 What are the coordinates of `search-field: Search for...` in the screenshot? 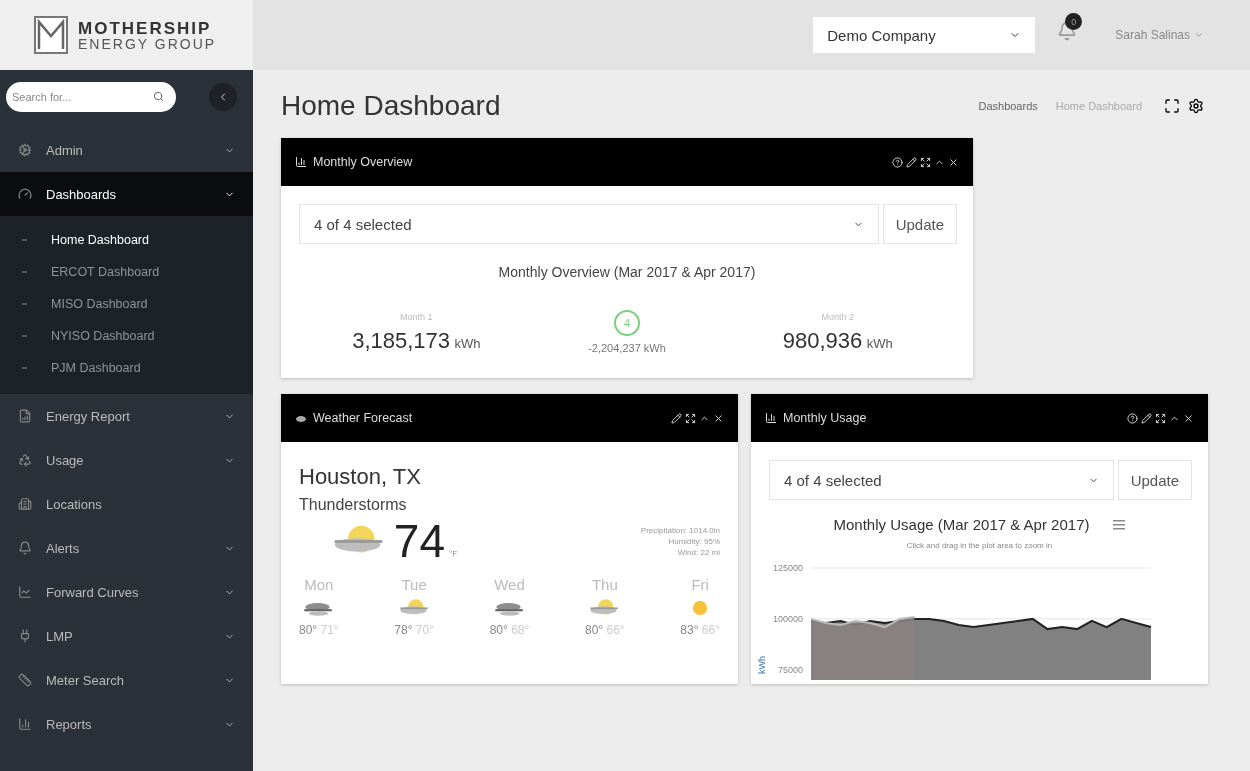 It's located at (91, 97).